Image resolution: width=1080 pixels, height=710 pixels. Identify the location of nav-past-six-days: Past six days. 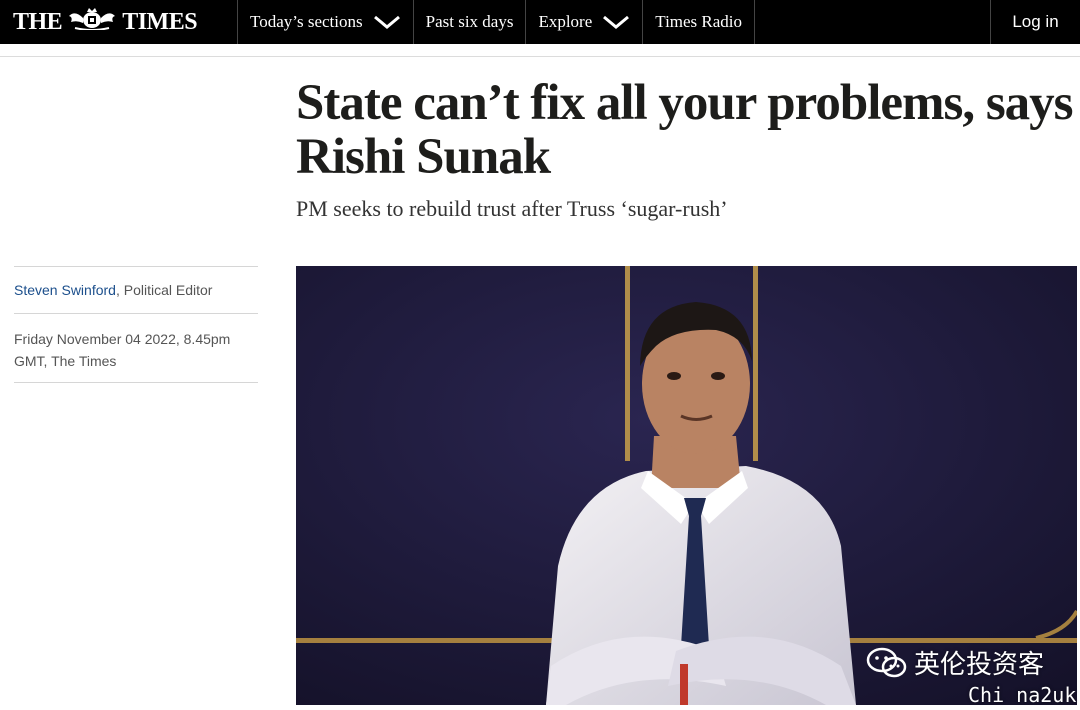
(470, 22).